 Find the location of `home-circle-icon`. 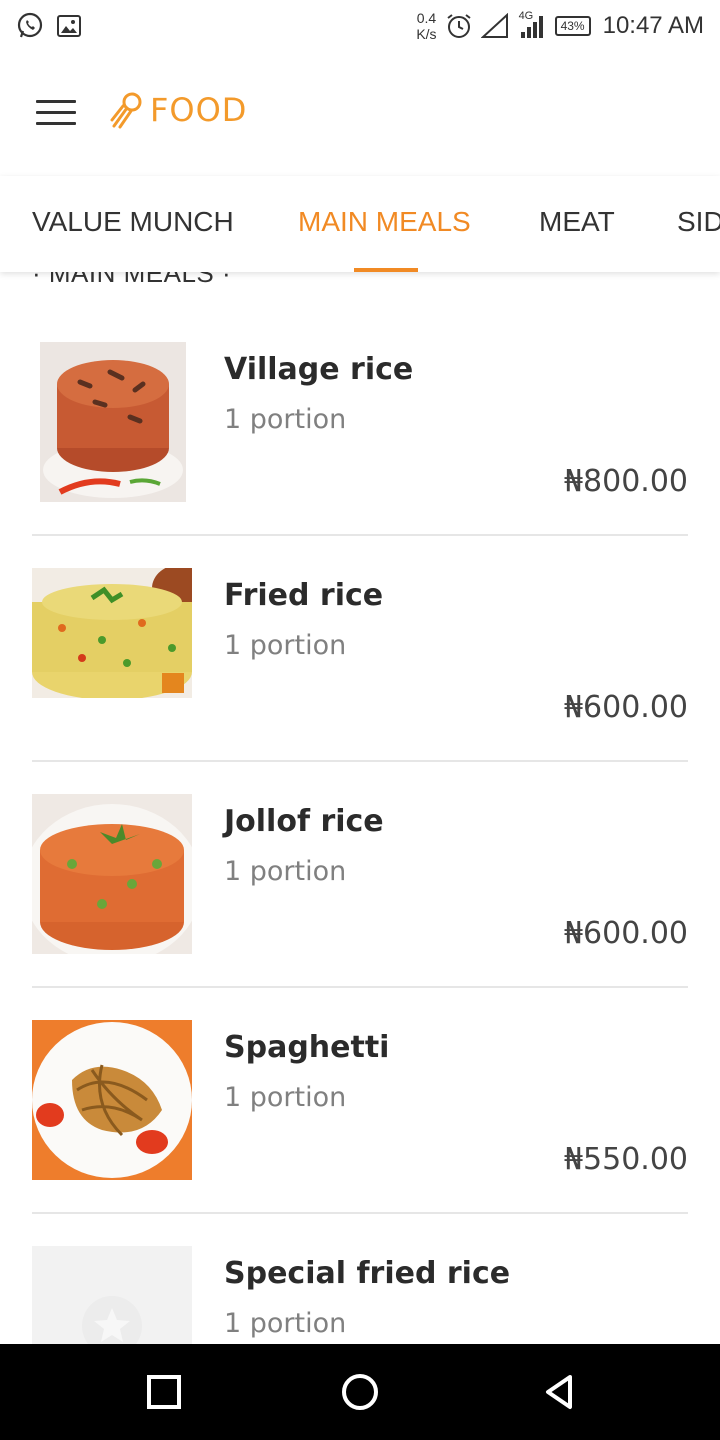

home-circle-icon is located at coordinates (360, 1392).